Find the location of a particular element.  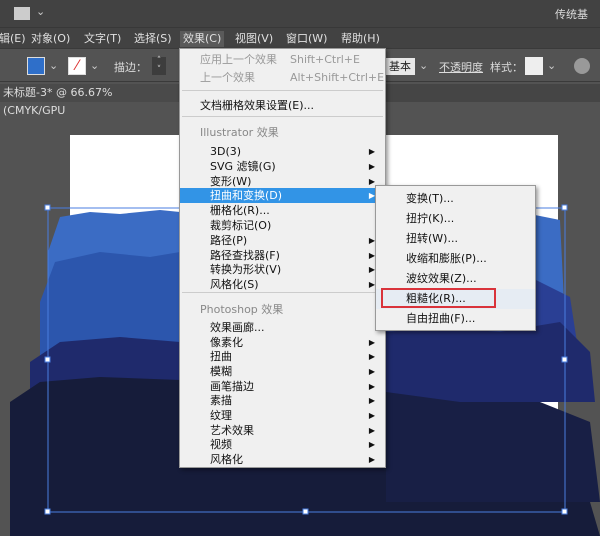

style-label: 样式： is located at coordinates (506, 67).